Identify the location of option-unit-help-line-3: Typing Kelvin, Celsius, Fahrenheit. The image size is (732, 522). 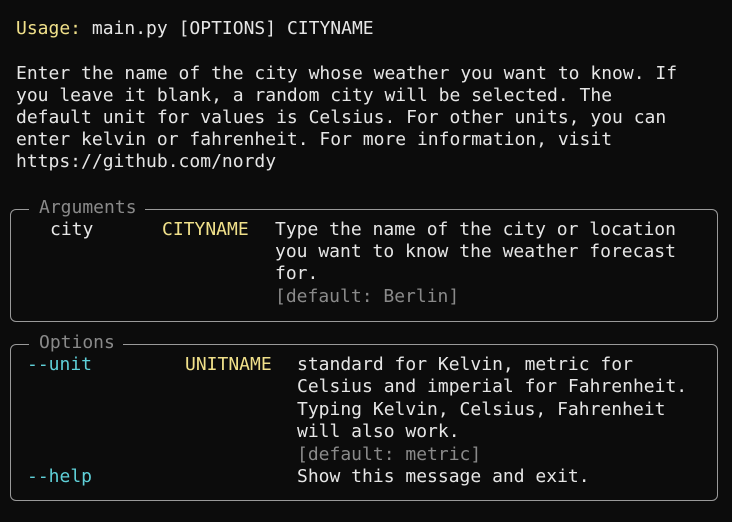
(481, 409).